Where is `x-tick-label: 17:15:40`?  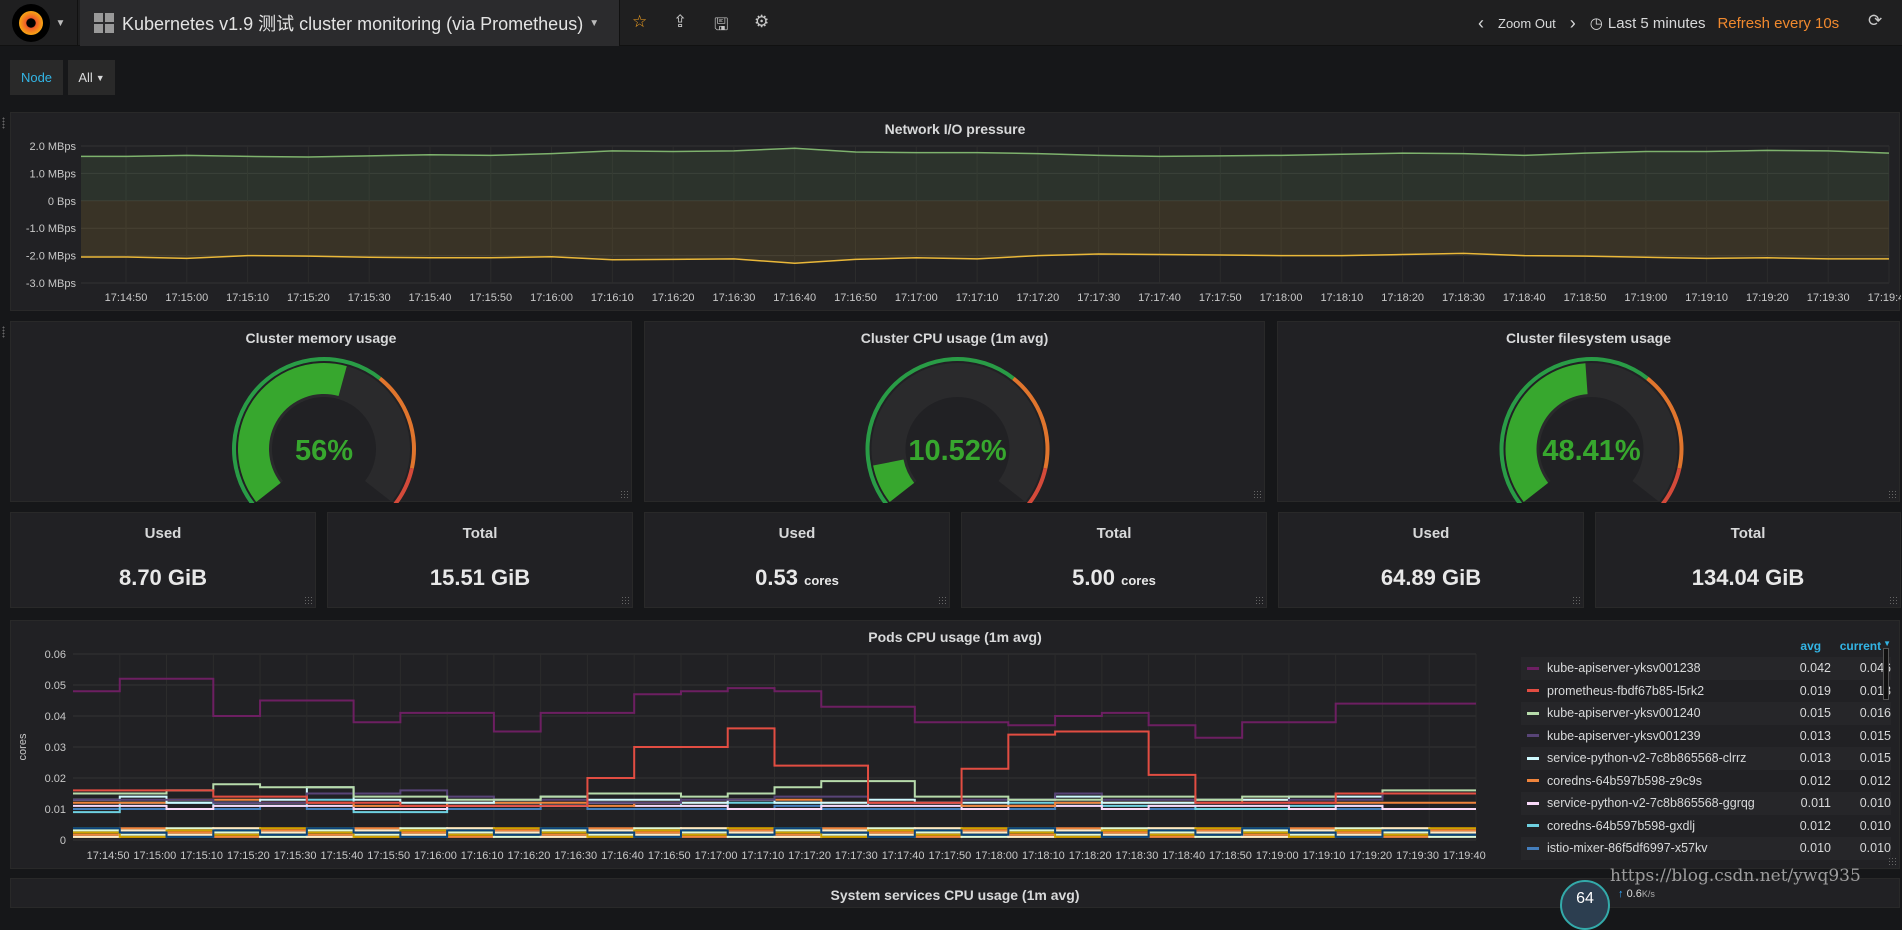 x-tick-label: 17:15:40 is located at coordinates (341, 856).